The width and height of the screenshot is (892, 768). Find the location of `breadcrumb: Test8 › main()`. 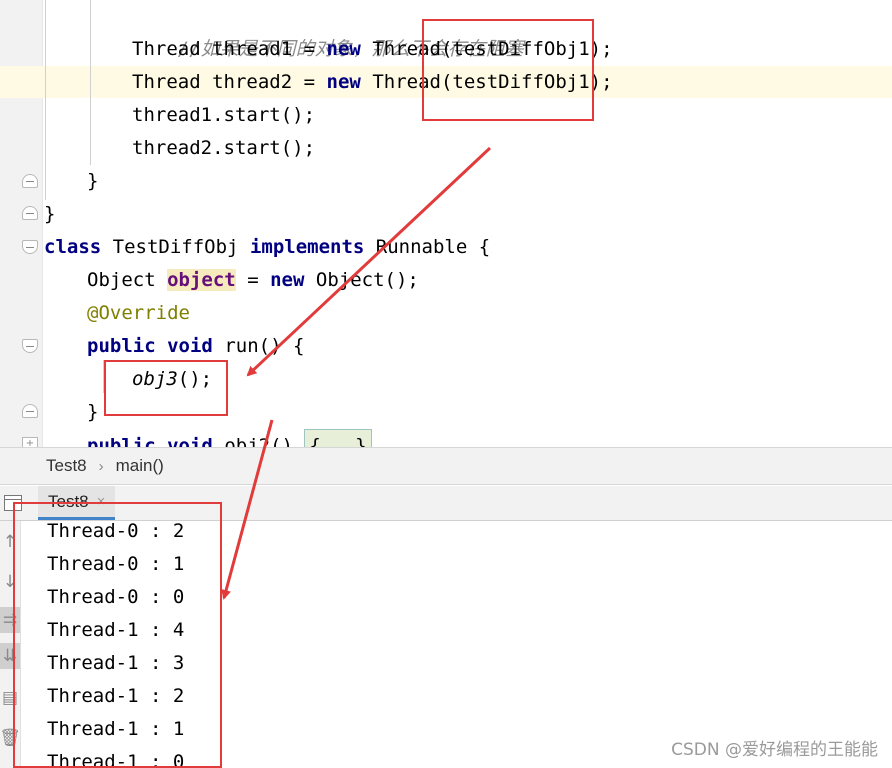

breadcrumb: Test8 › main() is located at coordinates (446, 466).